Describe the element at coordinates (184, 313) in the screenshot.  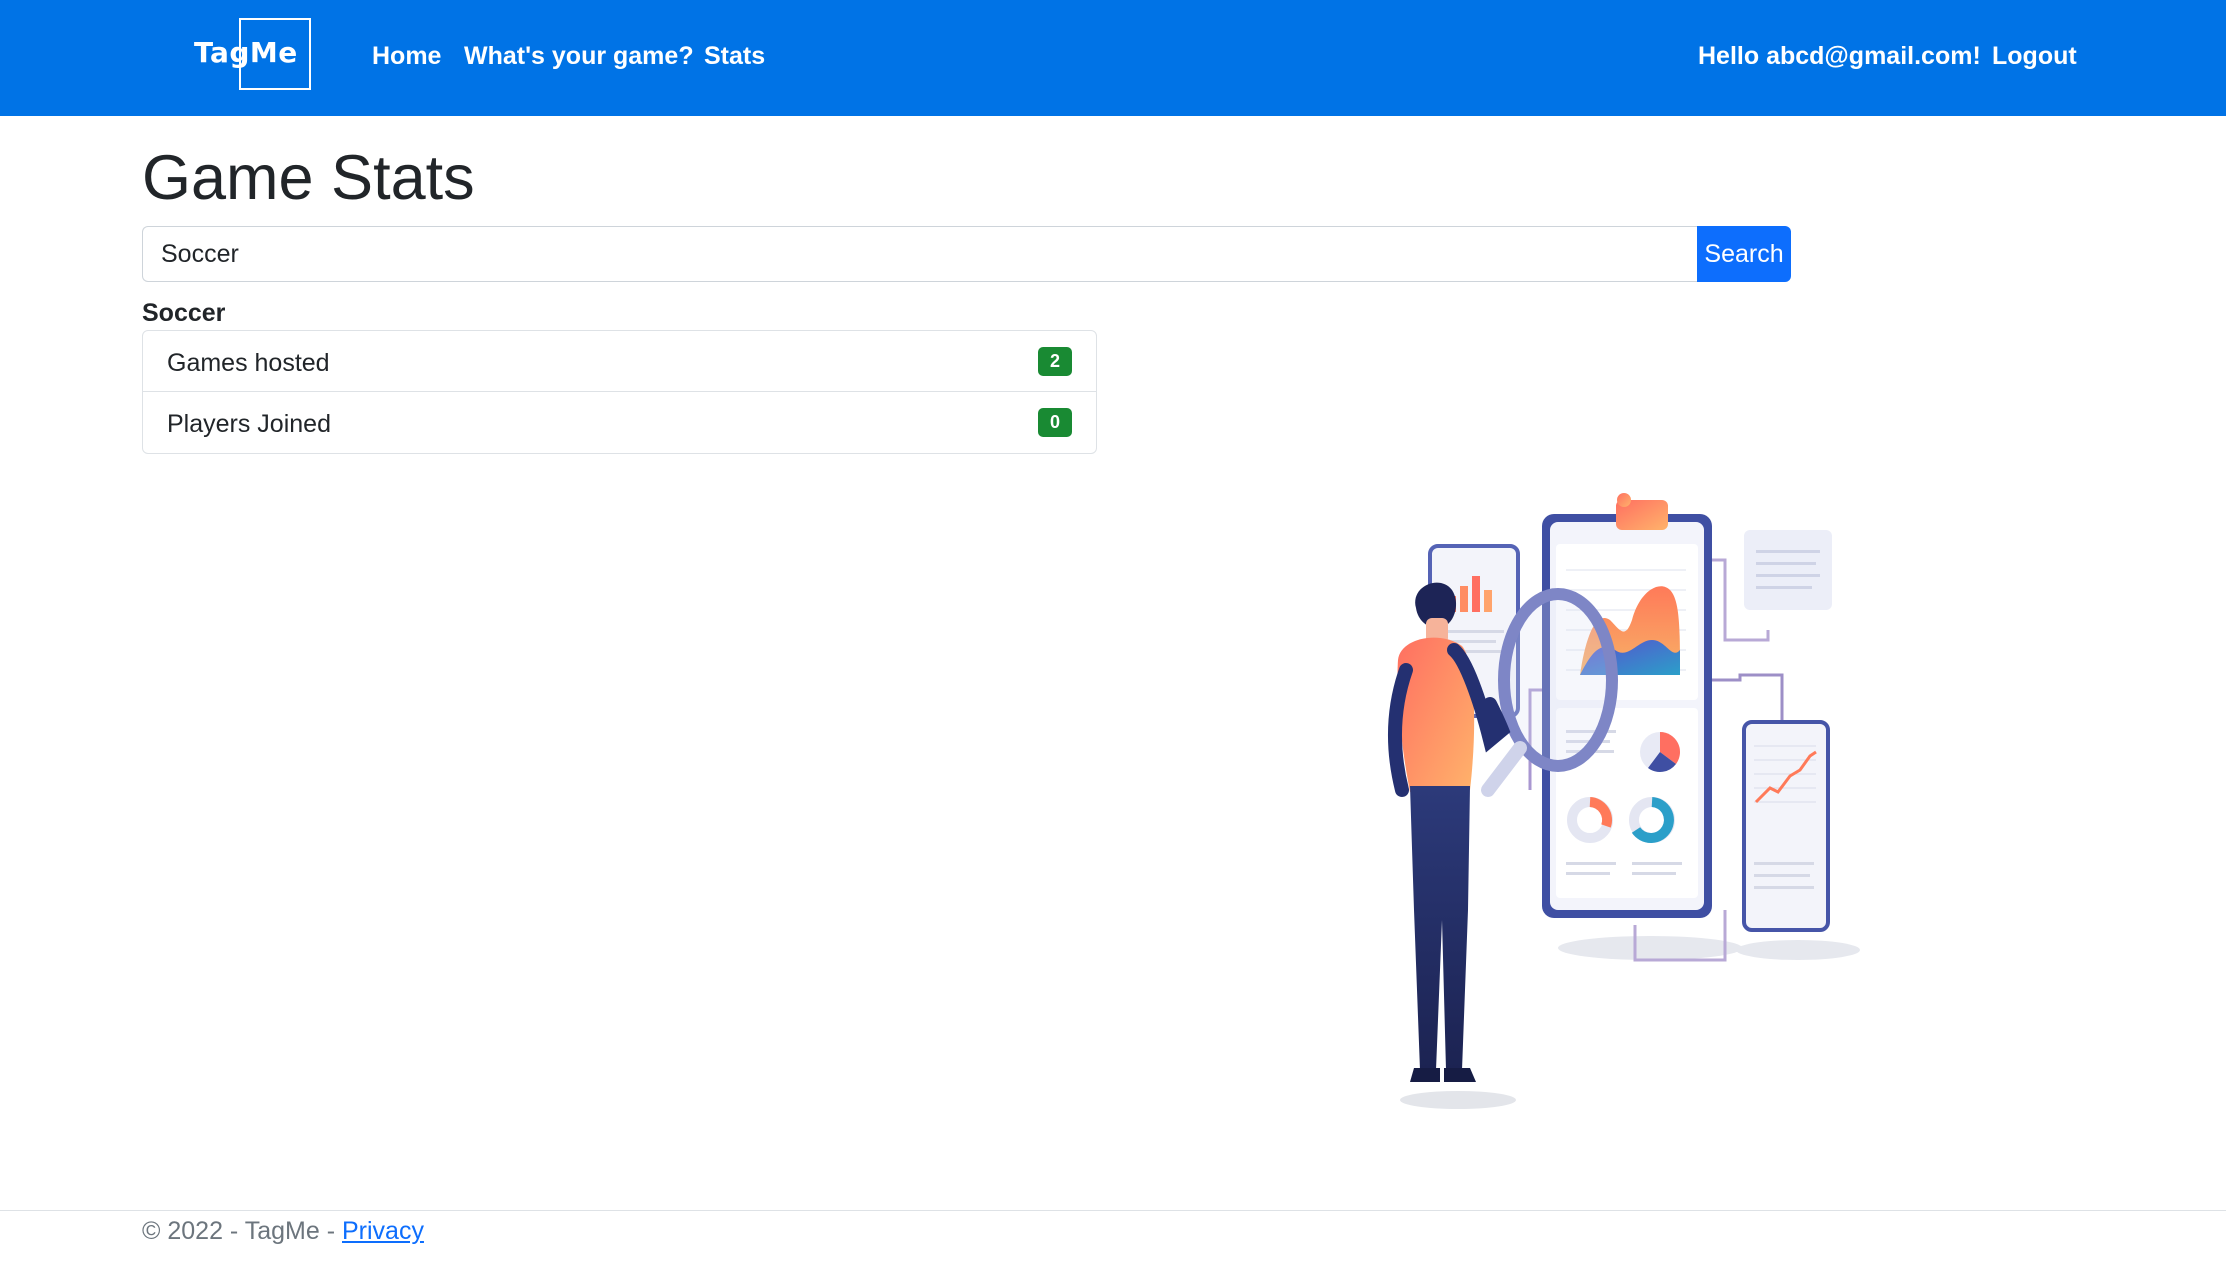
I see `sport-heading: Soccer` at that location.